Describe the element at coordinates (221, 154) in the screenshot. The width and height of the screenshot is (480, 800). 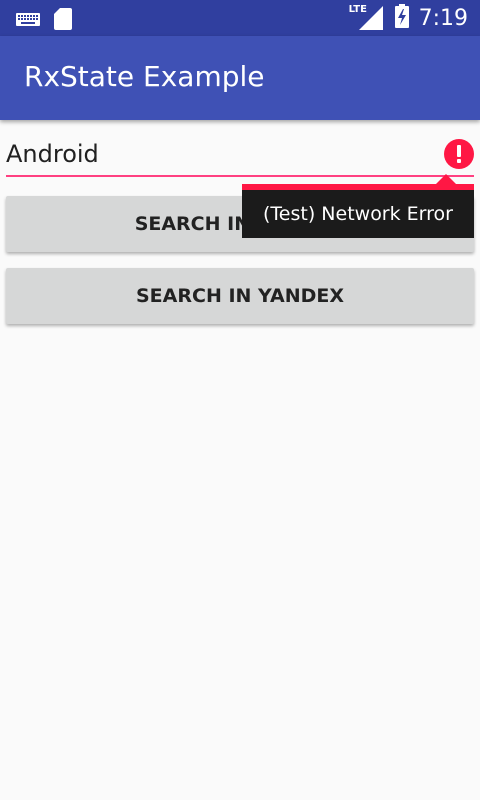
I see `search-input` at that location.